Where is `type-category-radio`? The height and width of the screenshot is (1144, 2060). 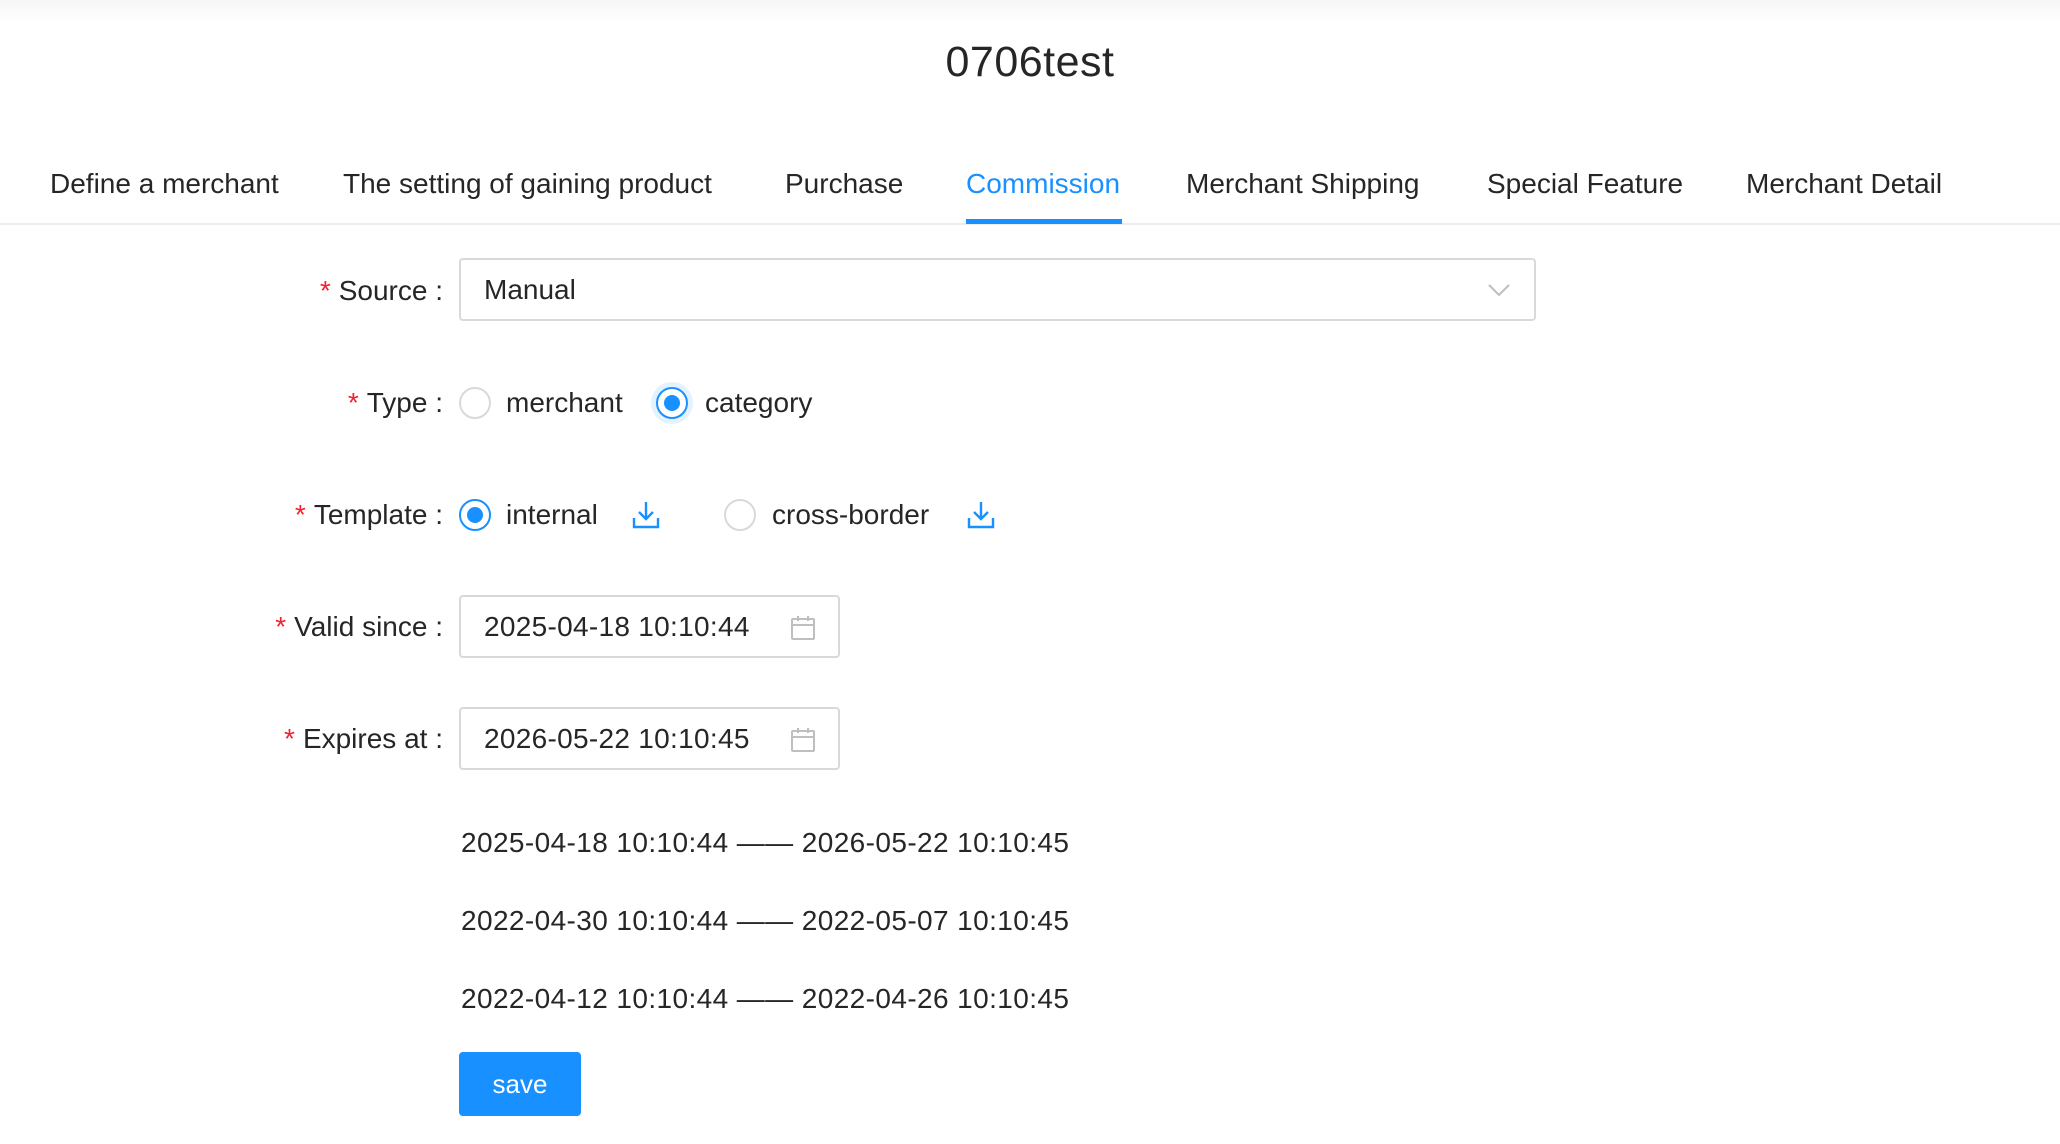
type-category-radio is located at coordinates (672, 403).